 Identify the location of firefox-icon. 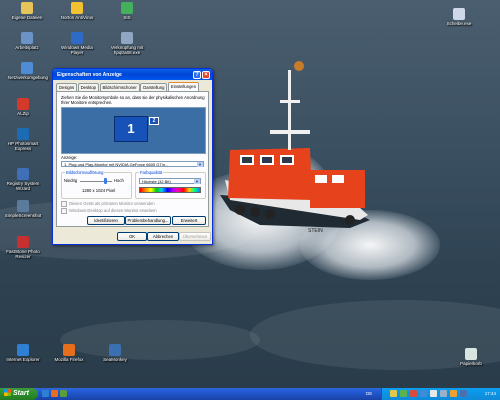
(54, 393).